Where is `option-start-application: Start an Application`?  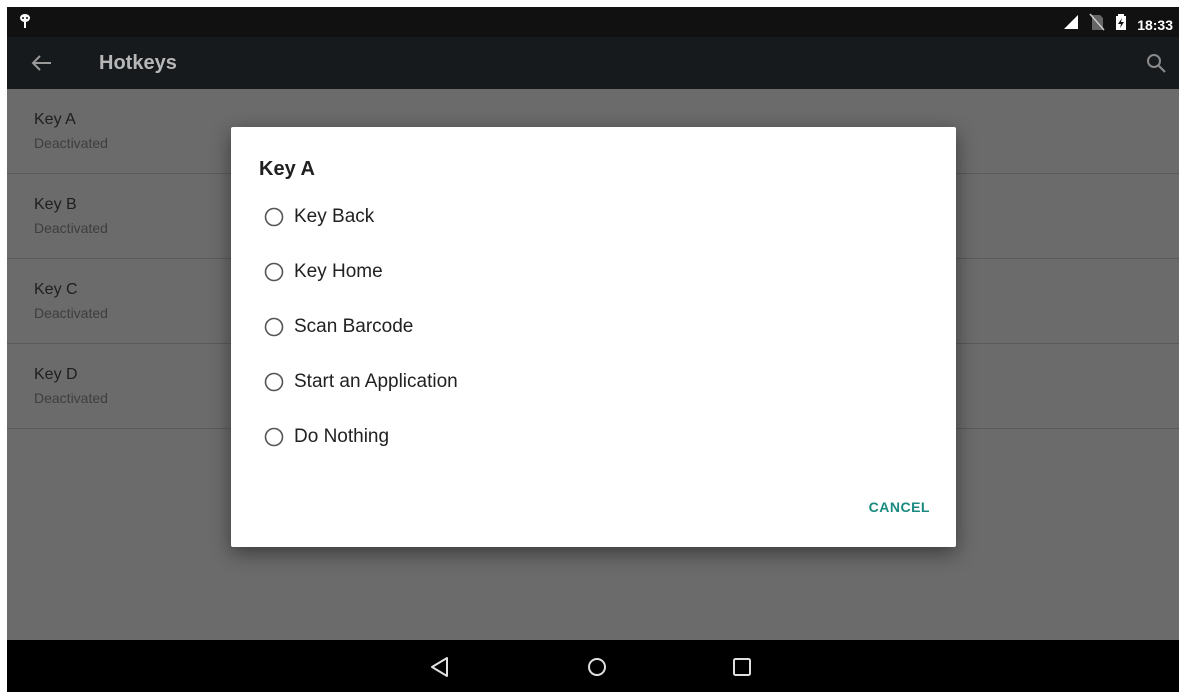 option-start-application: Start an Application is located at coordinates (464, 382).